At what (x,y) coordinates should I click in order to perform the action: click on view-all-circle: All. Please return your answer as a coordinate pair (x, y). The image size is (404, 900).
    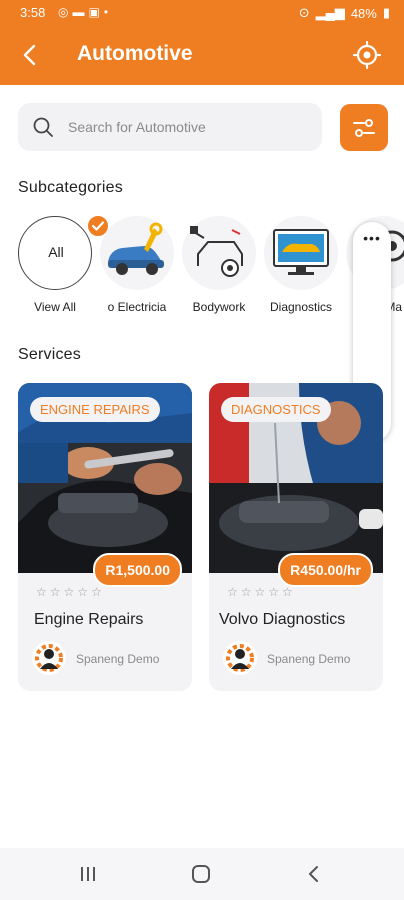
    Looking at the image, I should click on (55, 253).